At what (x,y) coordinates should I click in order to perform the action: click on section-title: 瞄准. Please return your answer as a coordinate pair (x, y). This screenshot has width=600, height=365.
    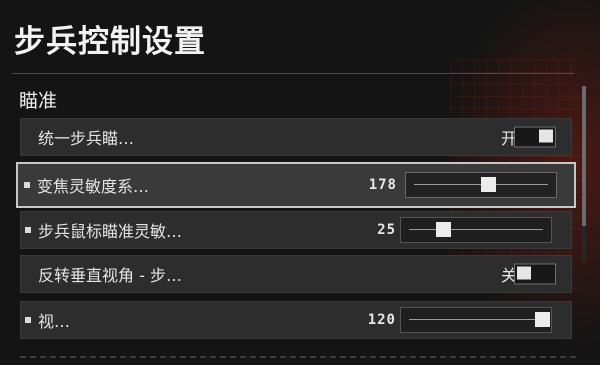
    Looking at the image, I should click on (38, 101).